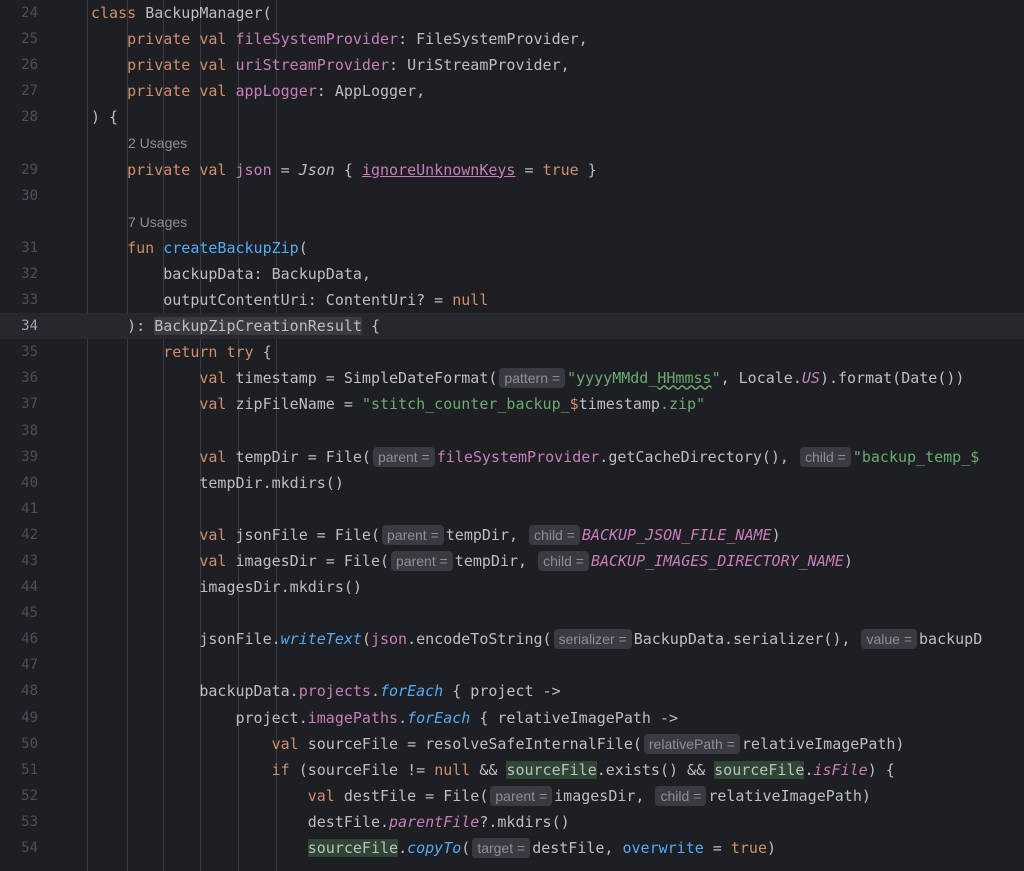 Image resolution: width=1024 pixels, height=871 pixels. Describe the element at coordinates (512, 222) in the screenshot. I see `usages-hint: 7 Usages` at that location.